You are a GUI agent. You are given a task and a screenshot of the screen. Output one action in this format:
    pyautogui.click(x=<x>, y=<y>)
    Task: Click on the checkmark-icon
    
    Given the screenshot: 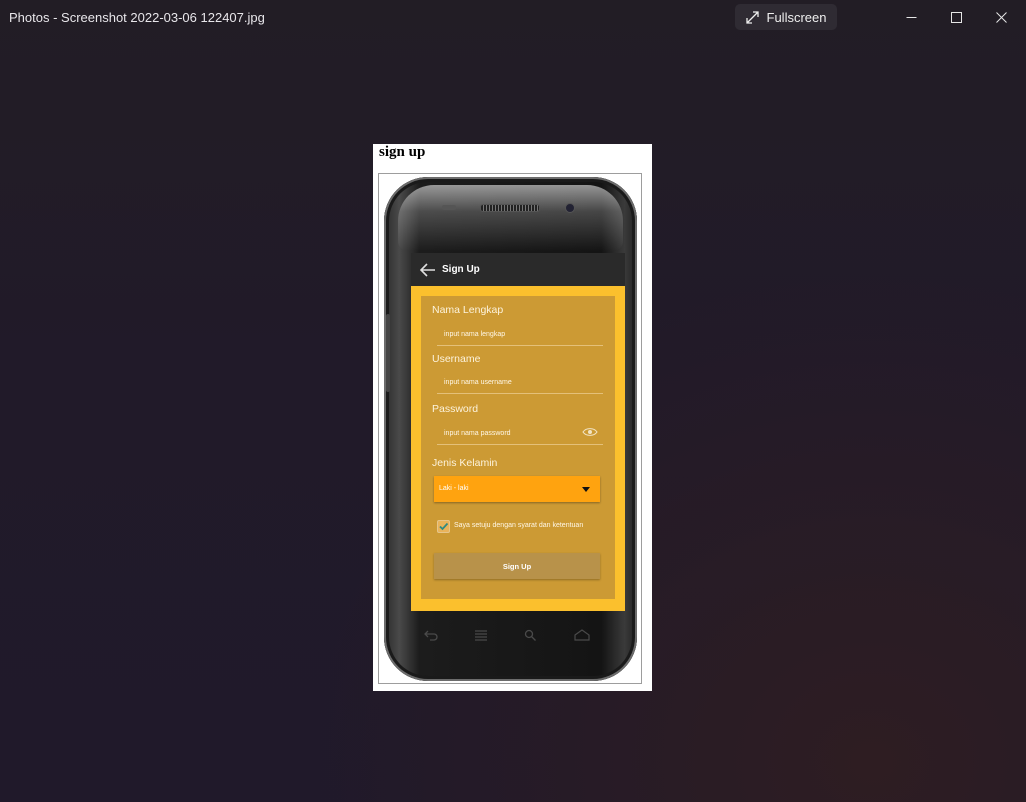 What is the action you would take?
    pyautogui.click(x=444, y=526)
    